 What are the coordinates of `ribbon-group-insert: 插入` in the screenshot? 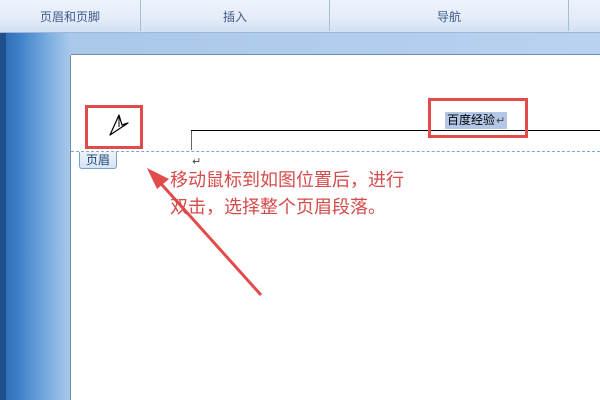 It's located at (235, 15).